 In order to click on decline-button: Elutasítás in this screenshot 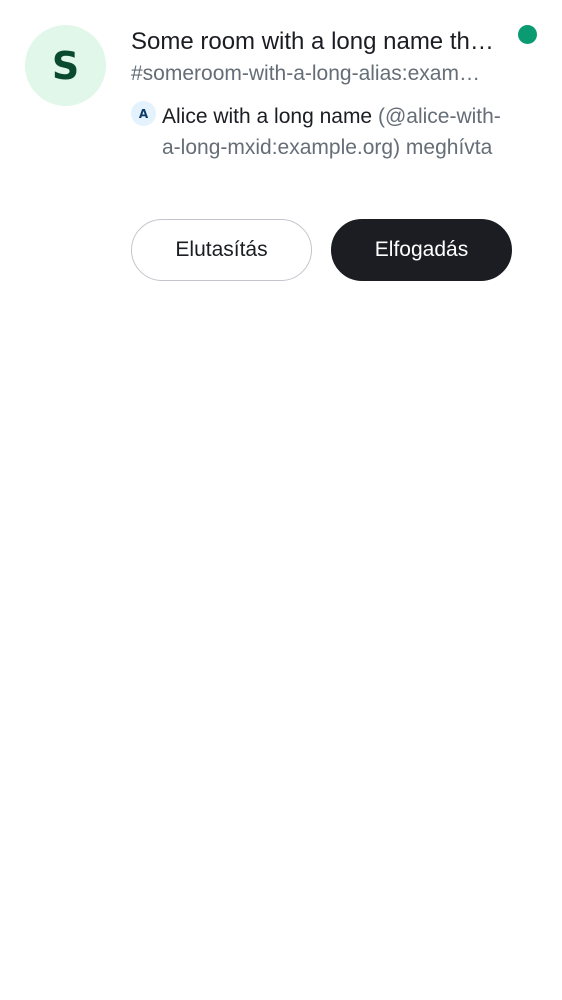, I will do `click(221, 250)`.